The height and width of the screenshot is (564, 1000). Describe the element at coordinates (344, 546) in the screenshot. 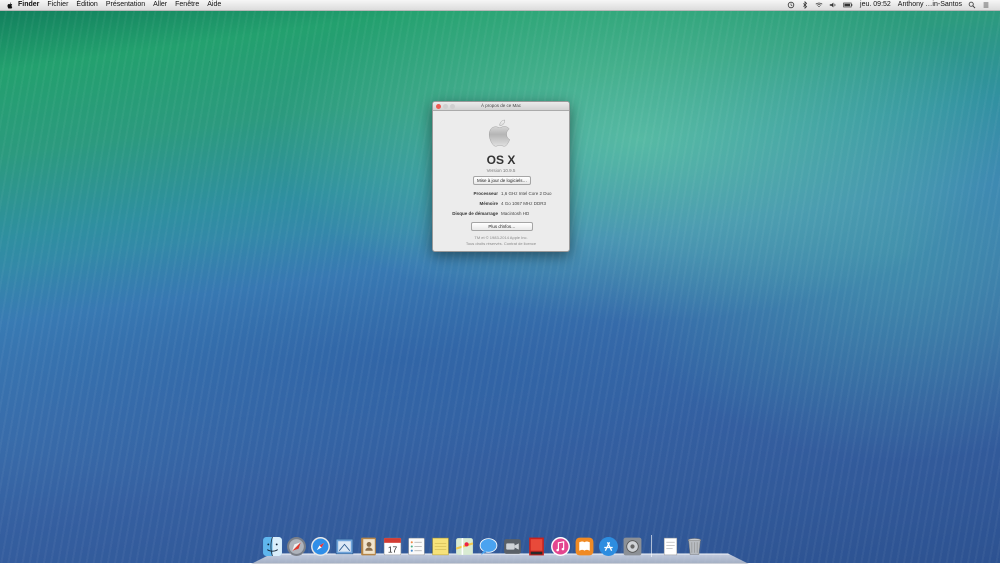

I see `mail-icon` at that location.